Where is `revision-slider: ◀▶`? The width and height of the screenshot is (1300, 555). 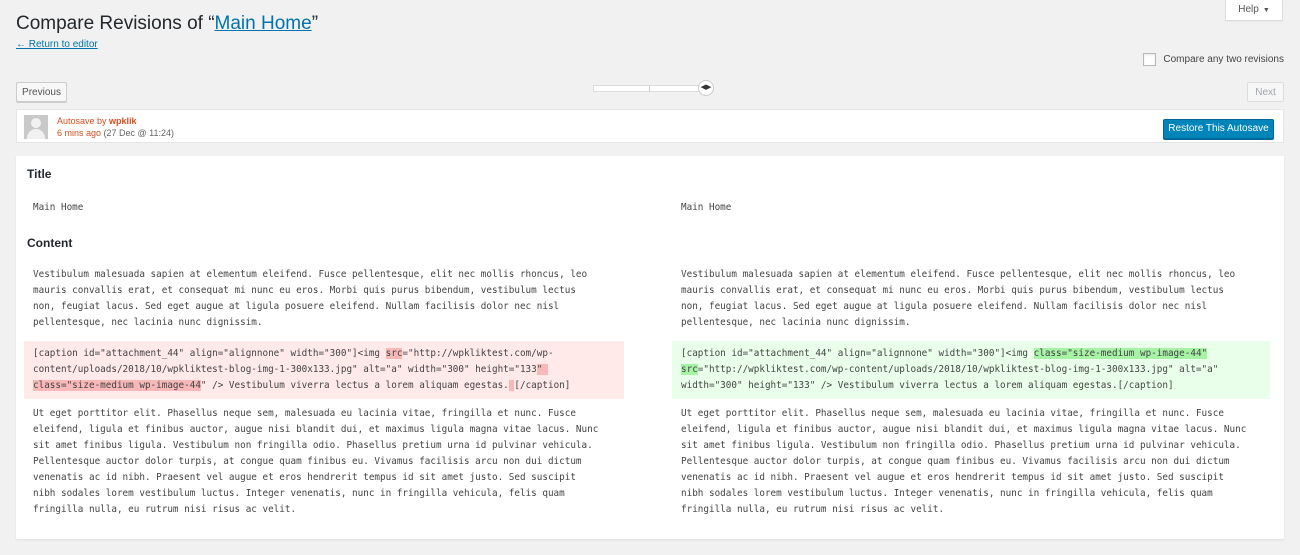 revision-slider: ◀▶ is located at coordinates (653, 88).